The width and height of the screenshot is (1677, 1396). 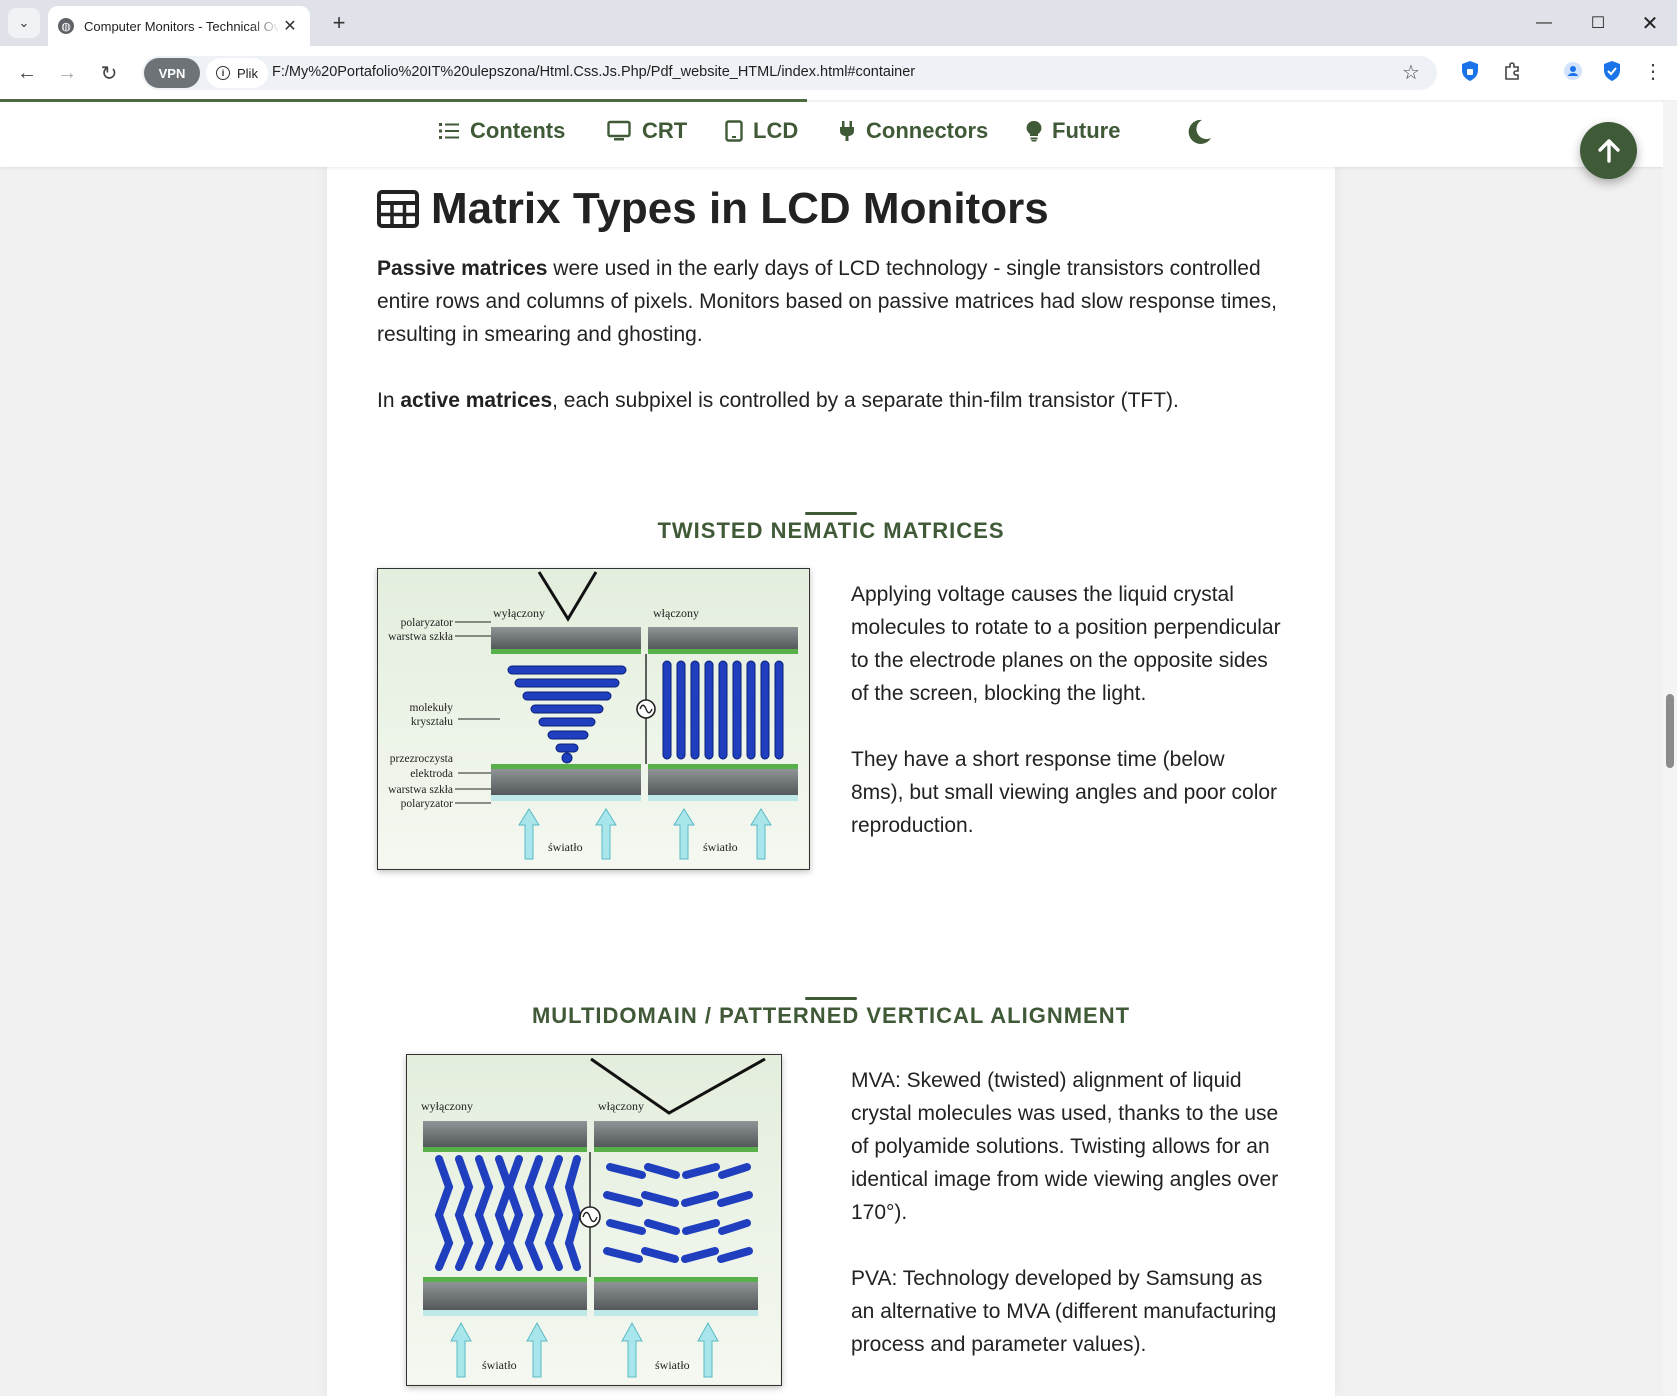 I want to click on nav-connectors-label: Connectors, so click(x=927, y=130).